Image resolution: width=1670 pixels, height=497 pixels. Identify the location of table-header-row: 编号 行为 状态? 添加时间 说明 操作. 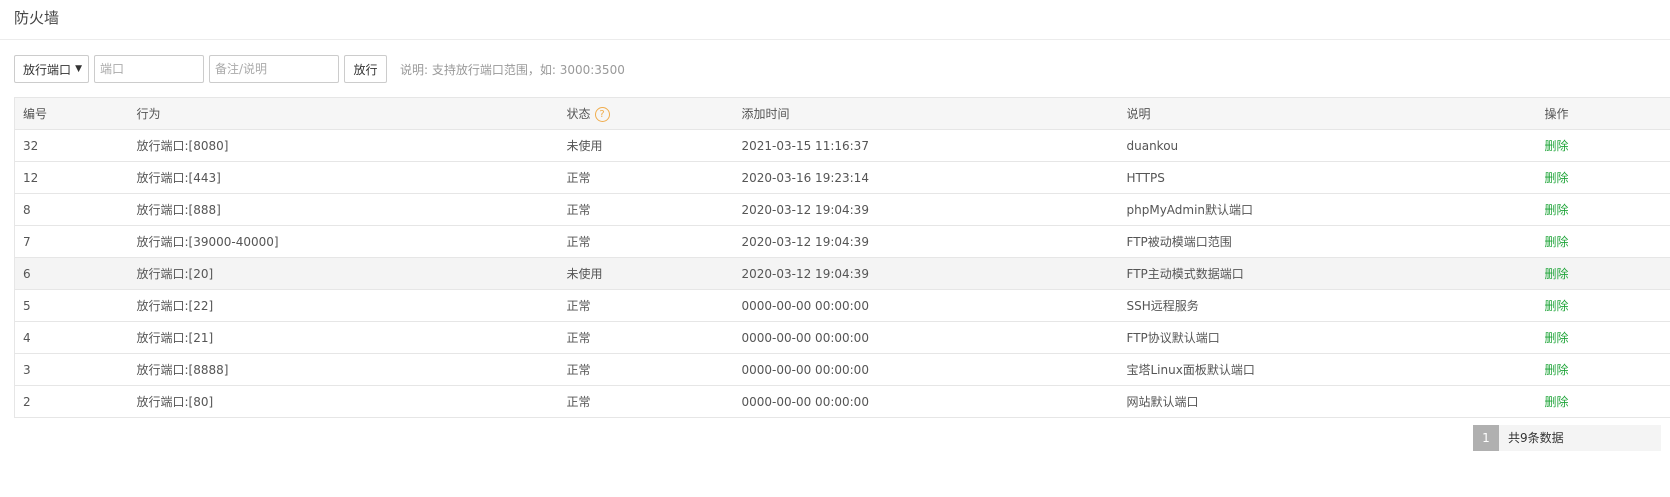
(842, 113).